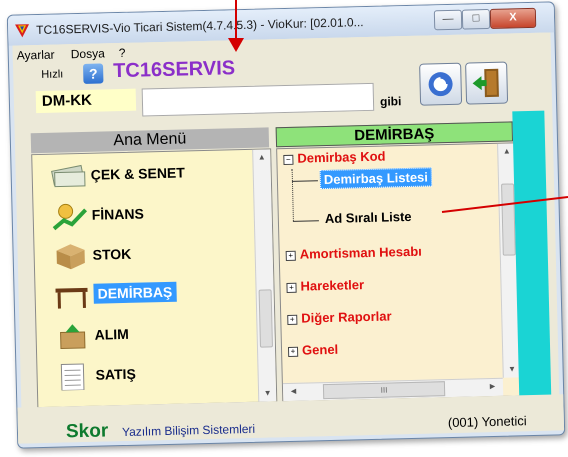 The image size is (568, 457). I want to click on nav-item-alim: ALIM, so click(164, 333).